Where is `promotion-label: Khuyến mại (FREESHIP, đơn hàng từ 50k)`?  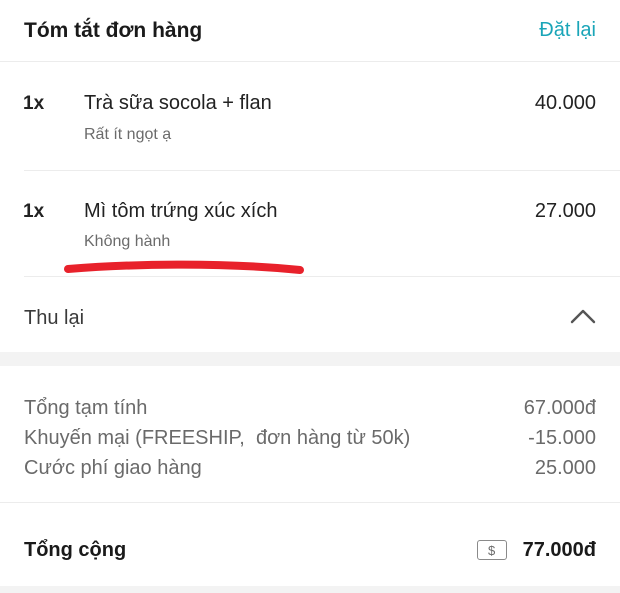
promotion-label: Khuyến mại (FREESHIP, đơn hàng từ 50k) is located at coordinates (217, 437).